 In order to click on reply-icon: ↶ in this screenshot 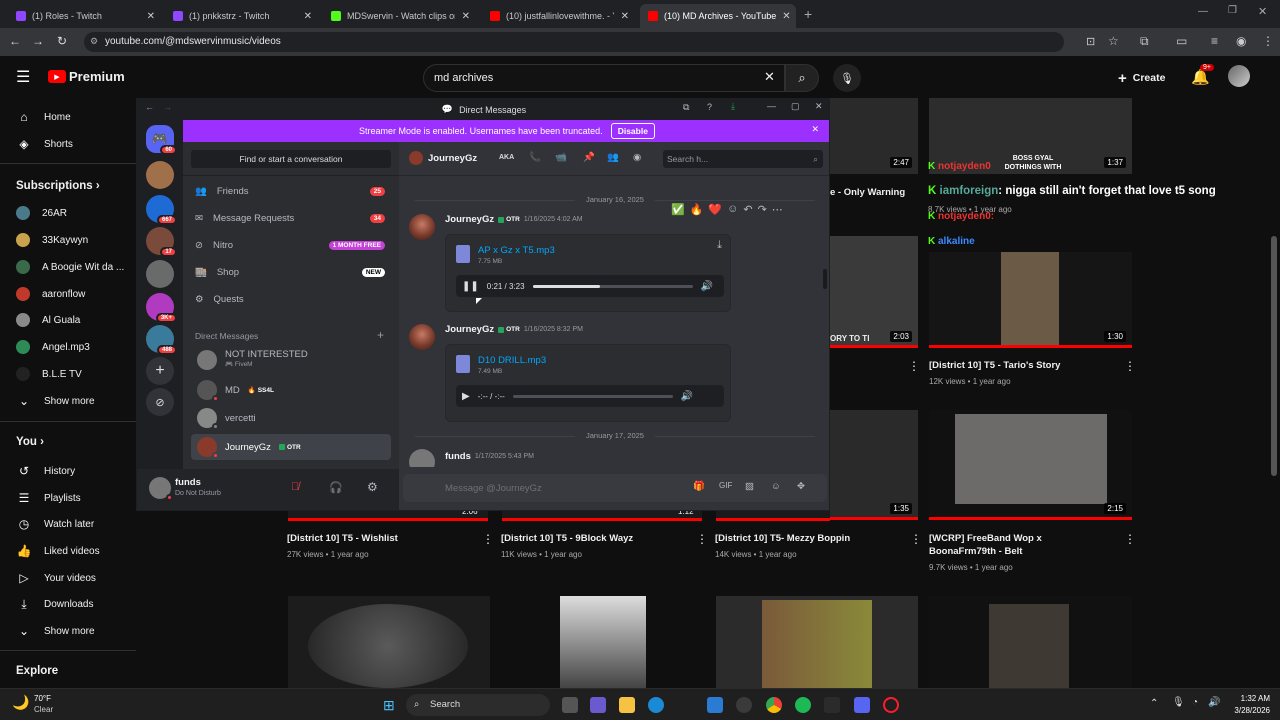, I will do `click(747, 209)`.